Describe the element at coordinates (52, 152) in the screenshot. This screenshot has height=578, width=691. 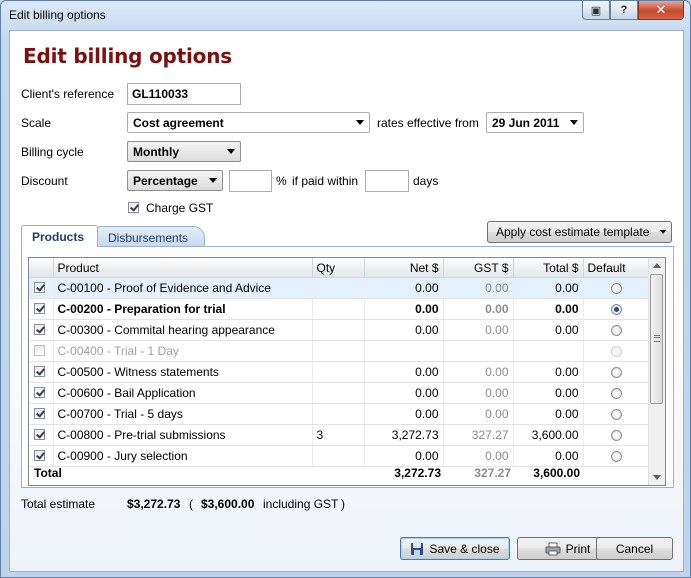
I see `billing-cycle-label: Billing cycle` at that location.